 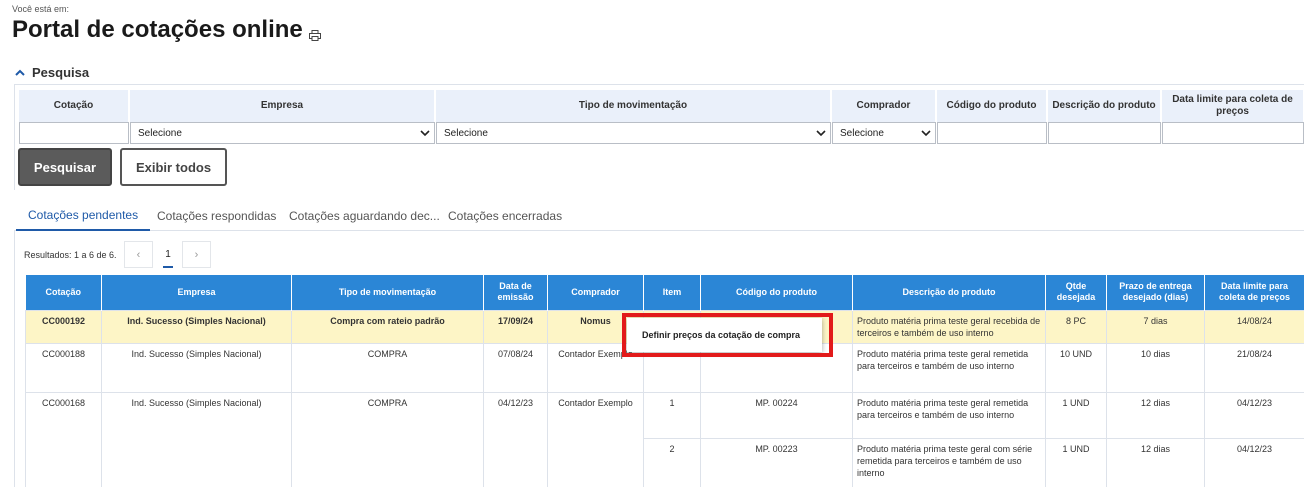 I want to click on empresa-select-value: Selecione, so click(x=160, y=133).